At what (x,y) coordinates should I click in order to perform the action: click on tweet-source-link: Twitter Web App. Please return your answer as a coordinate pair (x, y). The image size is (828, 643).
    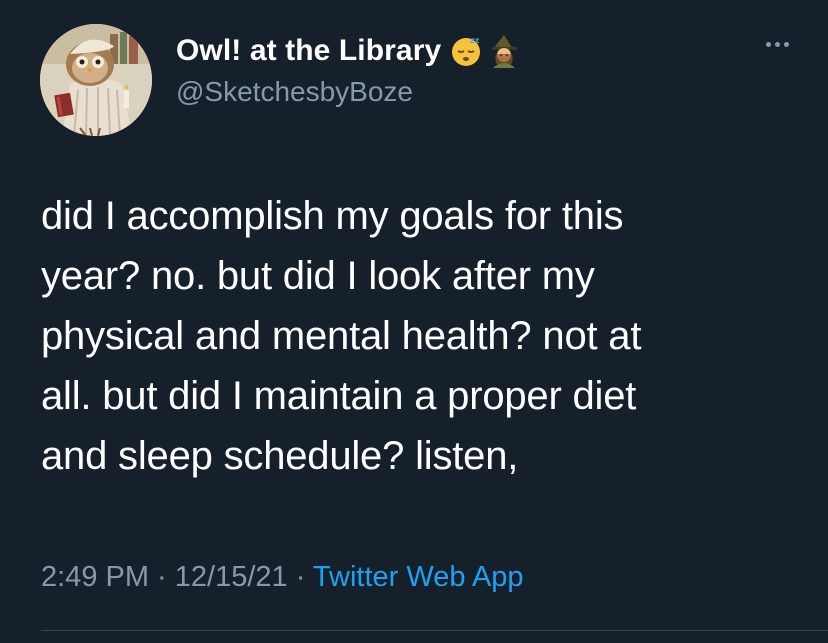
    Looking at the image, I should click on (418, 577).